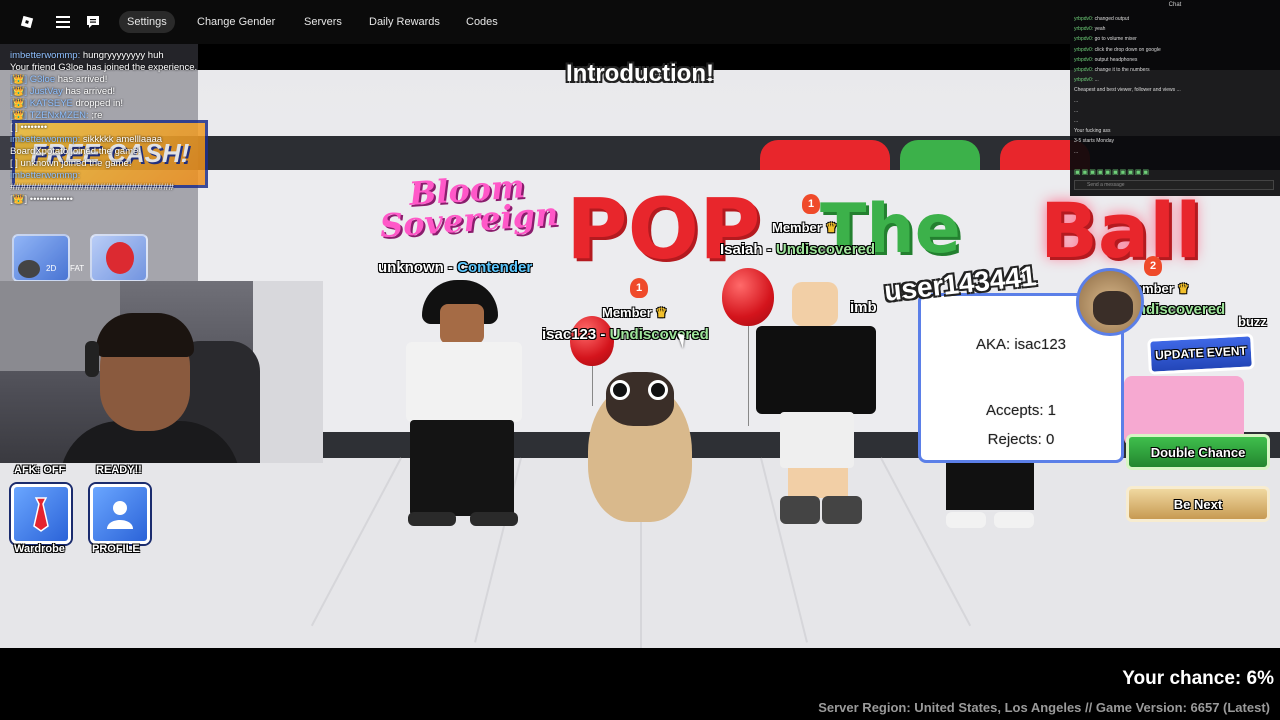 The width and height of the screenshot is (1280, 720). I want to click on chat-log-line: imbetterwommp: hungryyyyyyyy huh, so click(140, 56).